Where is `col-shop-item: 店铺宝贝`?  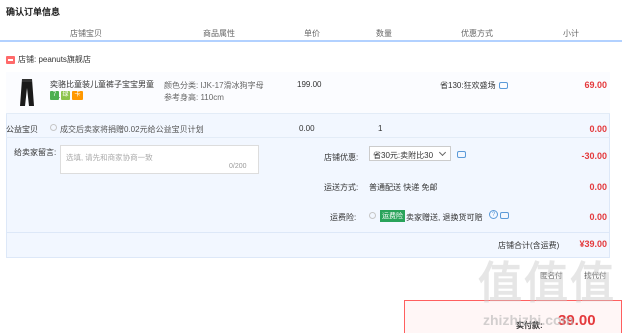
col-shop-item: 店铺宝贝 is located at coordinates (86, 33).